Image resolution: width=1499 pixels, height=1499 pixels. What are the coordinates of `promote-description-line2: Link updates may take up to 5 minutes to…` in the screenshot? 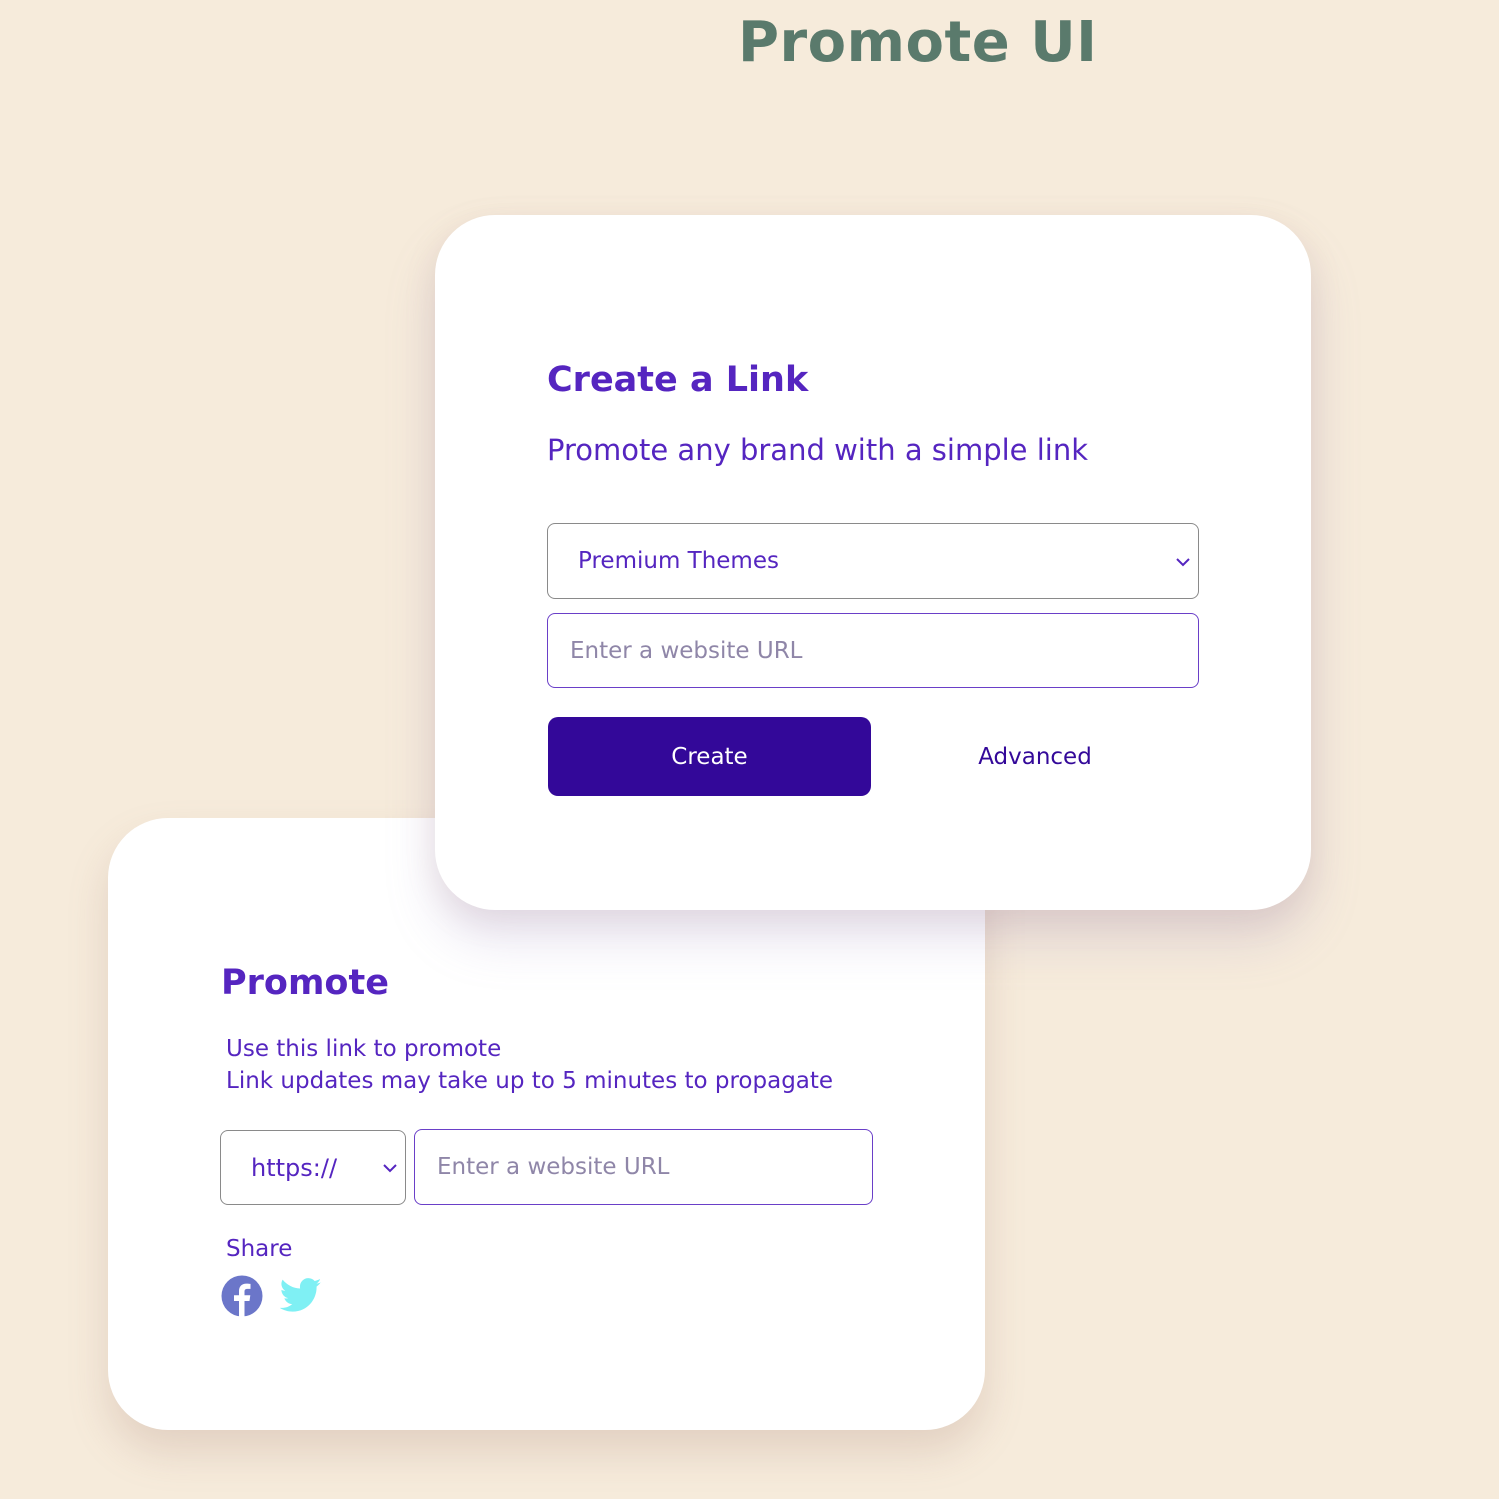 It's located at (530, 1081).